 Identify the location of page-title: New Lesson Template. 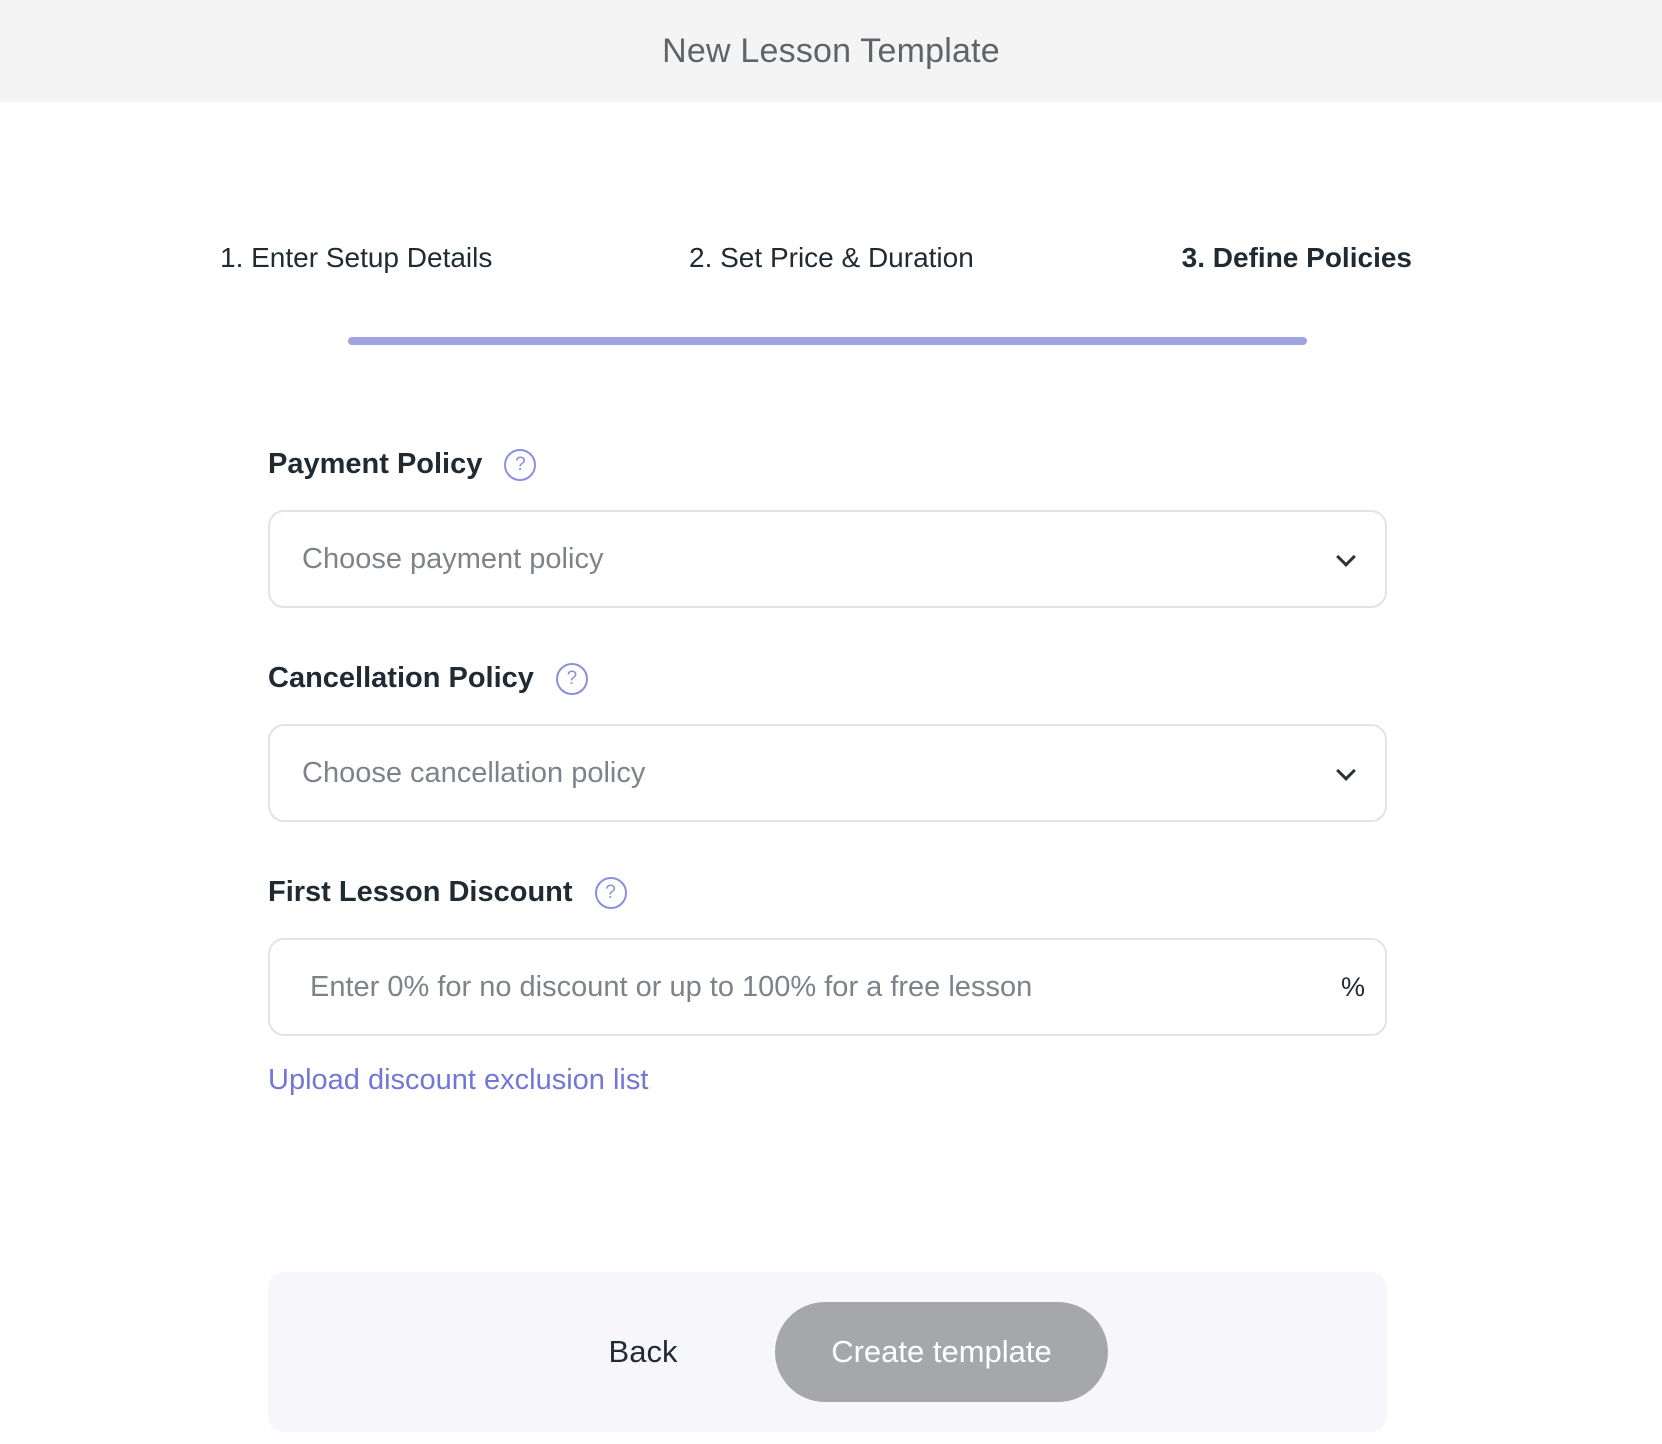
(831, 50).